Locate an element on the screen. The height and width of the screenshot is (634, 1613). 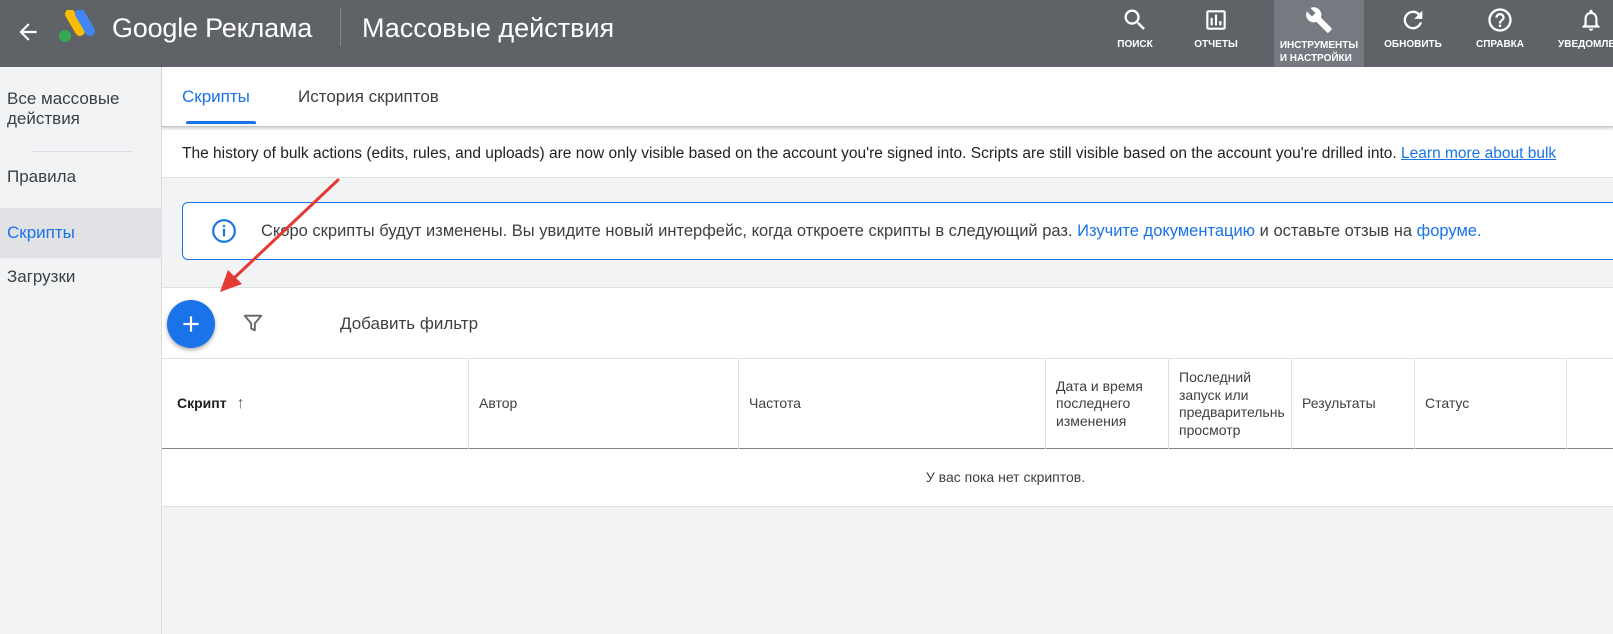
table-toolbar: Добавить фильтр is located at coordinates (887, 322).